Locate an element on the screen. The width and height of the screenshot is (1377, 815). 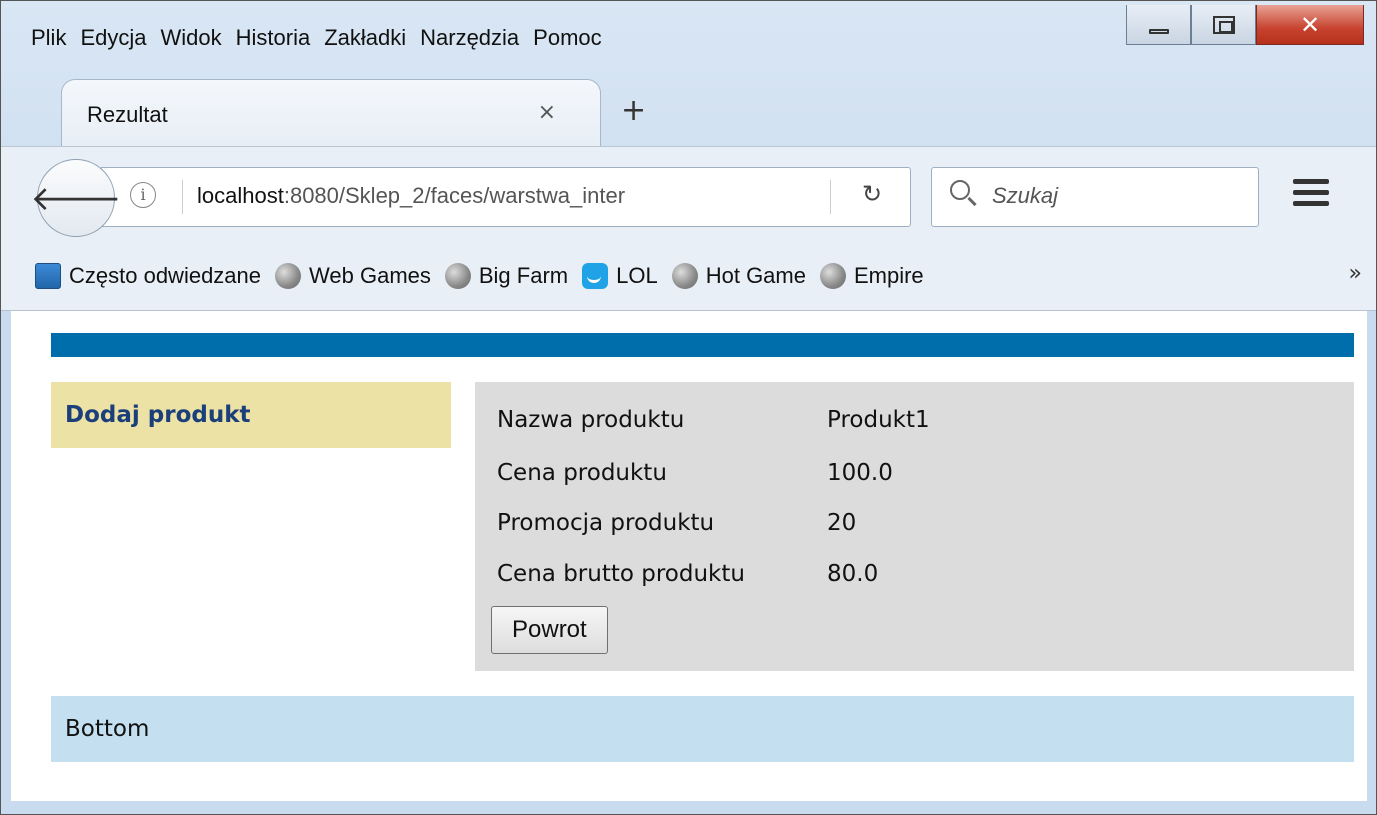
window-controls: ✕ is located at coordinates (1245, 25).